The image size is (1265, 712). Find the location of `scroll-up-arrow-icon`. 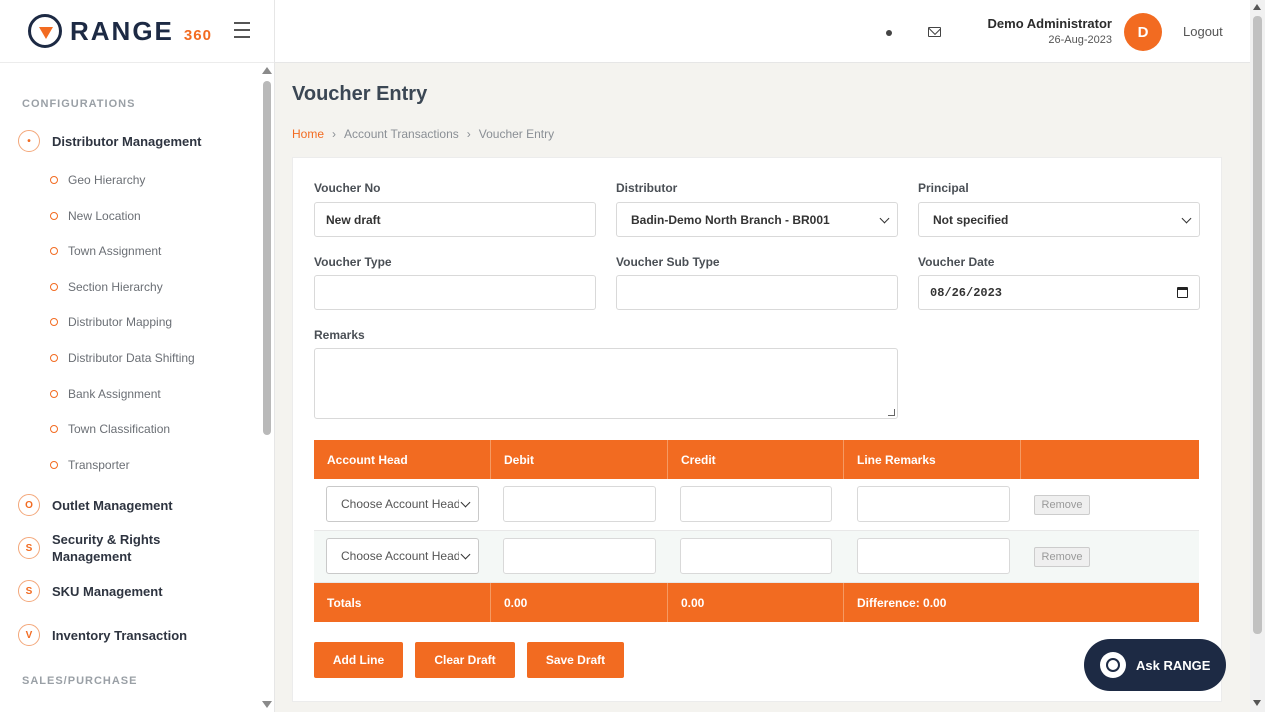

scroll-up-arrow-icon is located at coordinates (267, 70).